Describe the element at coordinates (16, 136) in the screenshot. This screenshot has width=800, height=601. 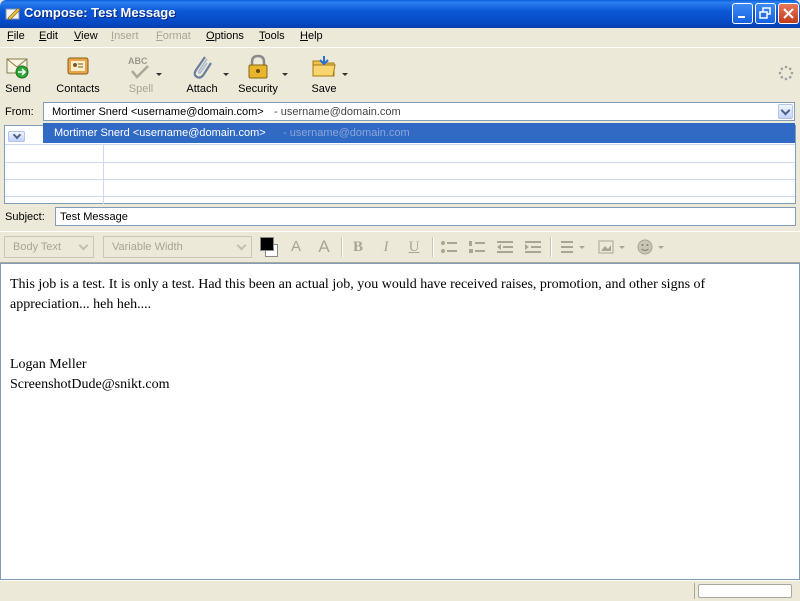
I see `recipient-type-dropdown` at that location.